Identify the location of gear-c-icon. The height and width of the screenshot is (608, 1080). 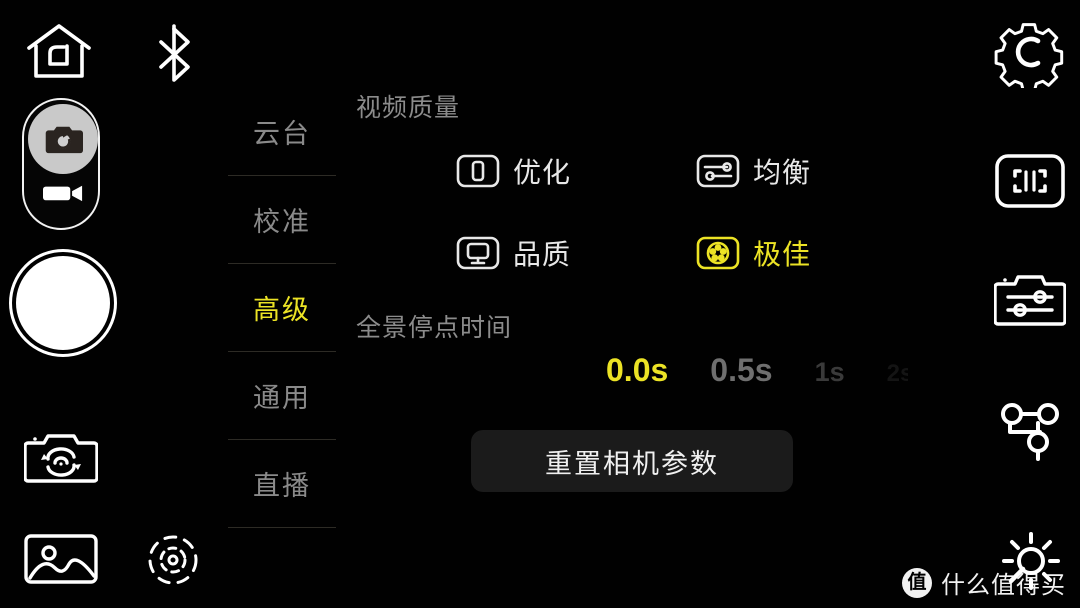
(1029, 51).